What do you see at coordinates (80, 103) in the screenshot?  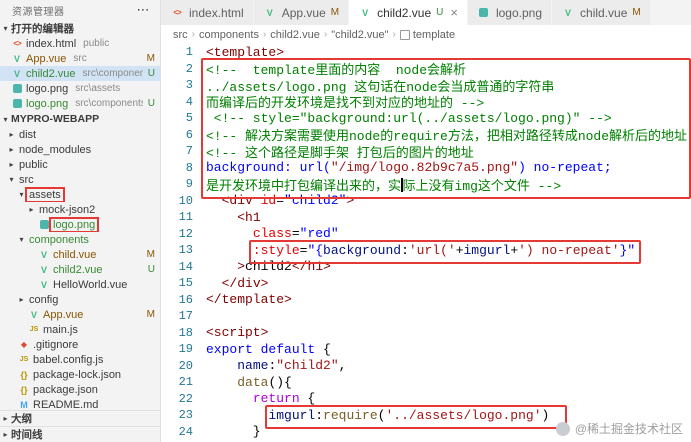 I see `open-editor-logo.png: logo.png src\components U` at bounding box center [80, 103].